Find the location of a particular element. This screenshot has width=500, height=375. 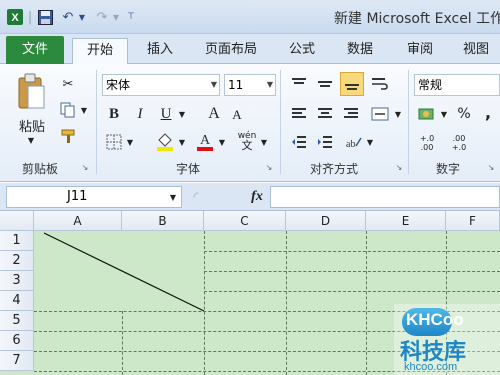

increase-decimal-button: +.0 .00 is located at coordinates (427, 143).